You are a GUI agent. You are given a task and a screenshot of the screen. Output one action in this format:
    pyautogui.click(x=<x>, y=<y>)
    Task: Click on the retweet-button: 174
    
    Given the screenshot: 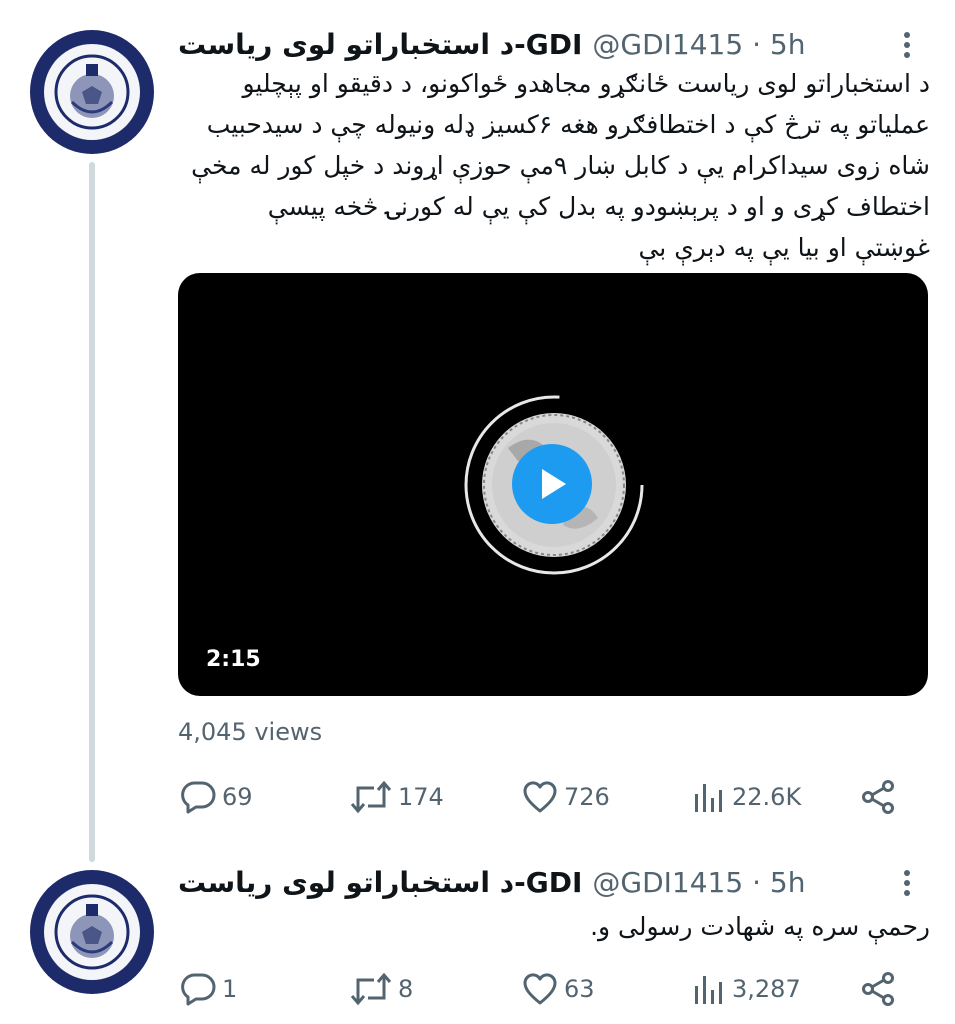 What is the action you would take?
    pyautogui.click(x=397, y=797)
    